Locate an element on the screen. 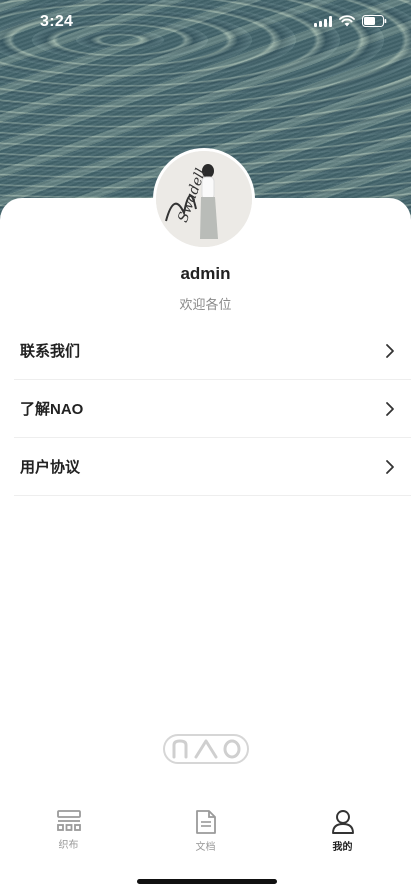 Image resolution: width=411 pixels, height=893 pixels. wifi-icon is located at coordinates (347, 21).